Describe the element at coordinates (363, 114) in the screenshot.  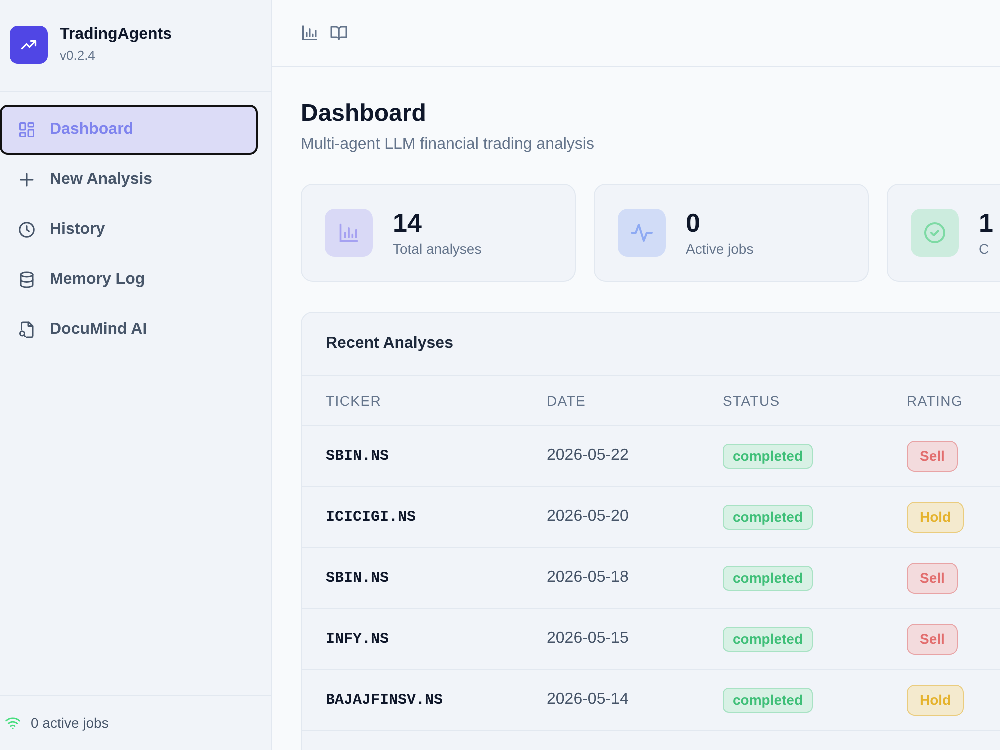
I see `page-title: Dashboard` at that location.